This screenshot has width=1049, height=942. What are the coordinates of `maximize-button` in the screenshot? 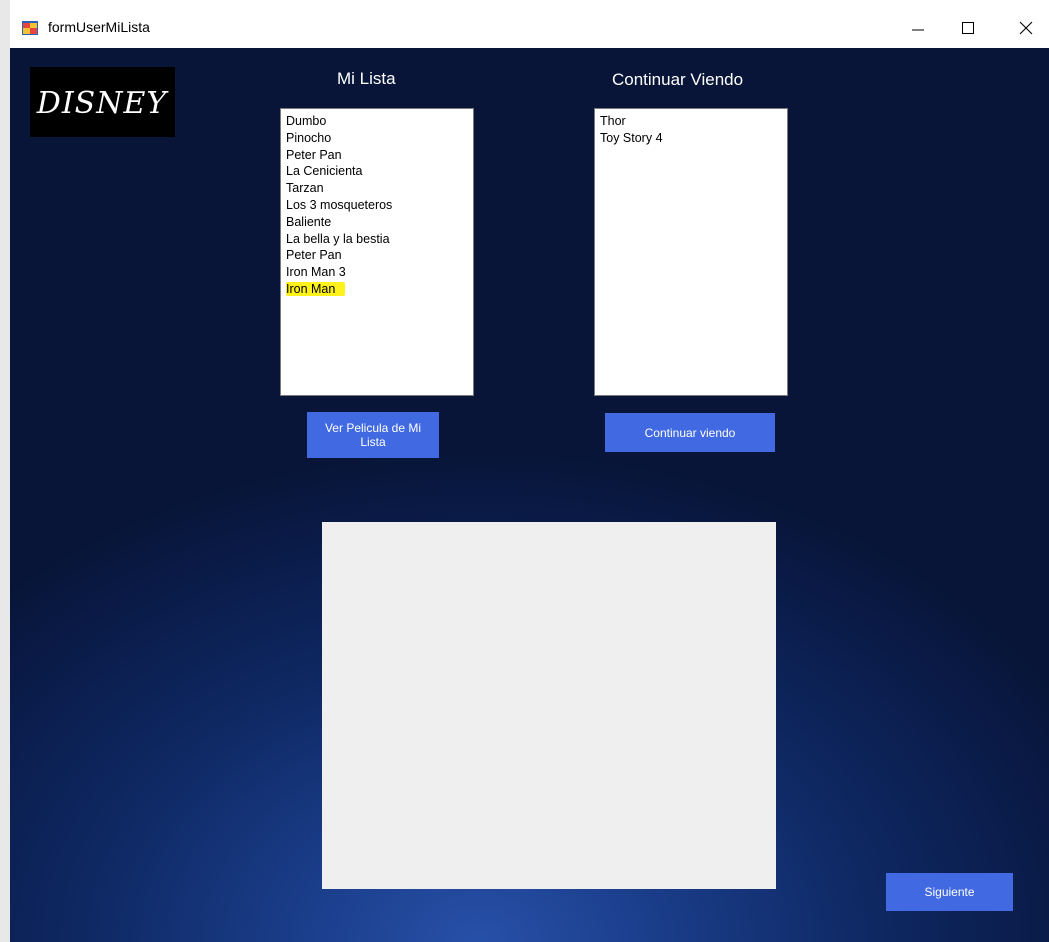 It's located at (968, 28).